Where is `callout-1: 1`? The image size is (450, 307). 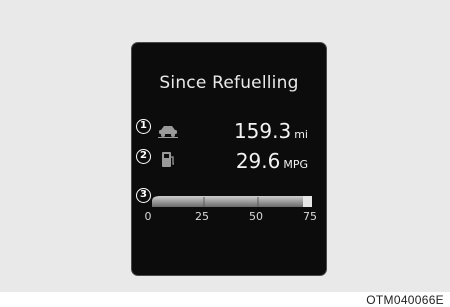 callout-1: 1 is located at coordinates (143, 126).